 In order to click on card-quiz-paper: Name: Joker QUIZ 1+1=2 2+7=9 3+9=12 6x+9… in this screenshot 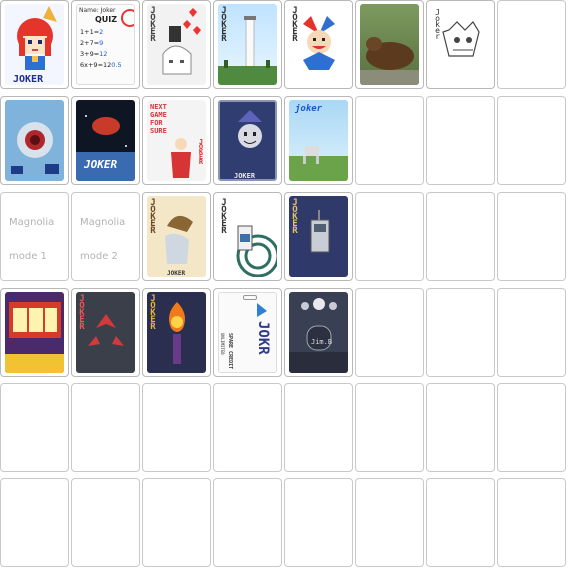, I will do `click(105, 44)`.